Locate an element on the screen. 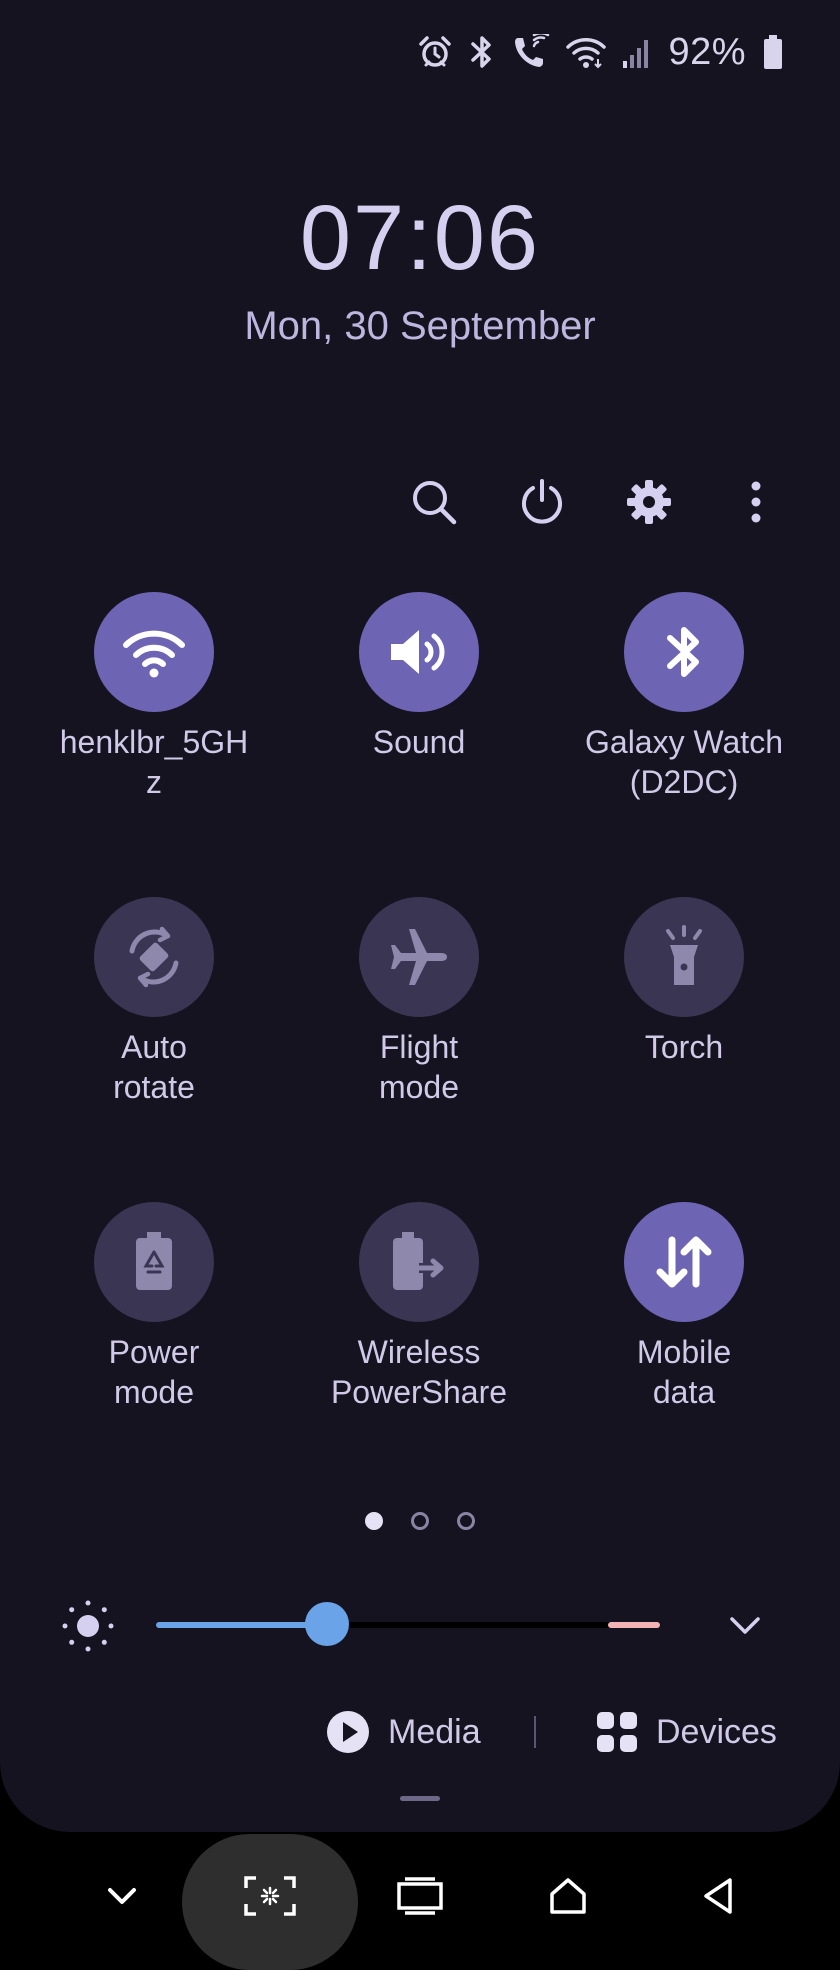 Image resolution: width=840 pixels, height=1970 pixels. devices-grid-icon is located at coordinates (617, 1732).